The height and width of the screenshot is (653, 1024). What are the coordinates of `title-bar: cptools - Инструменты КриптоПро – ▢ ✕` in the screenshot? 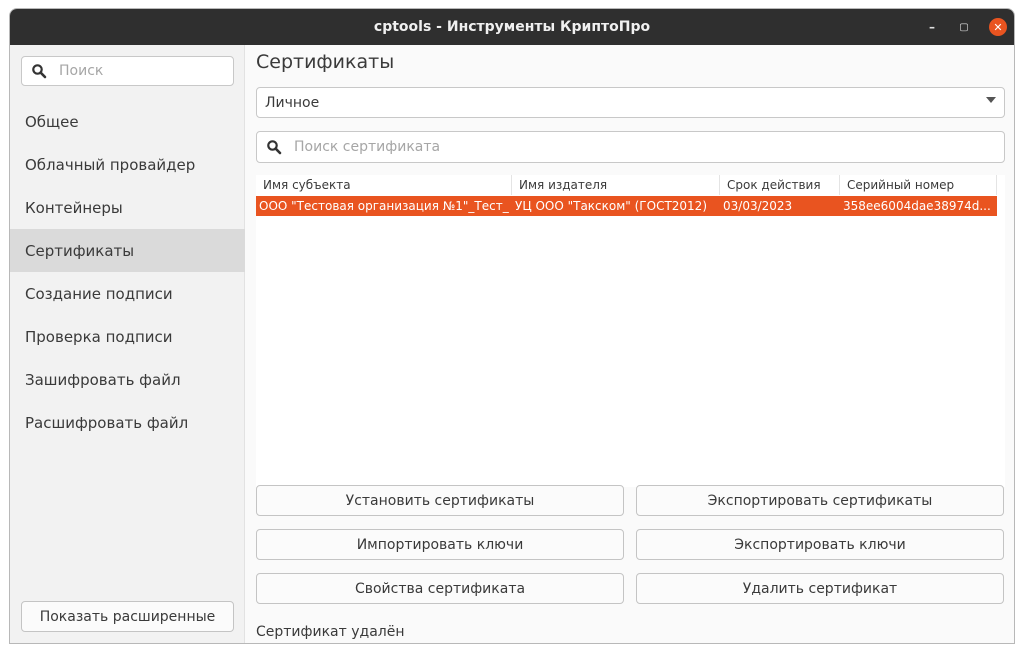 It's located at (512, 27).